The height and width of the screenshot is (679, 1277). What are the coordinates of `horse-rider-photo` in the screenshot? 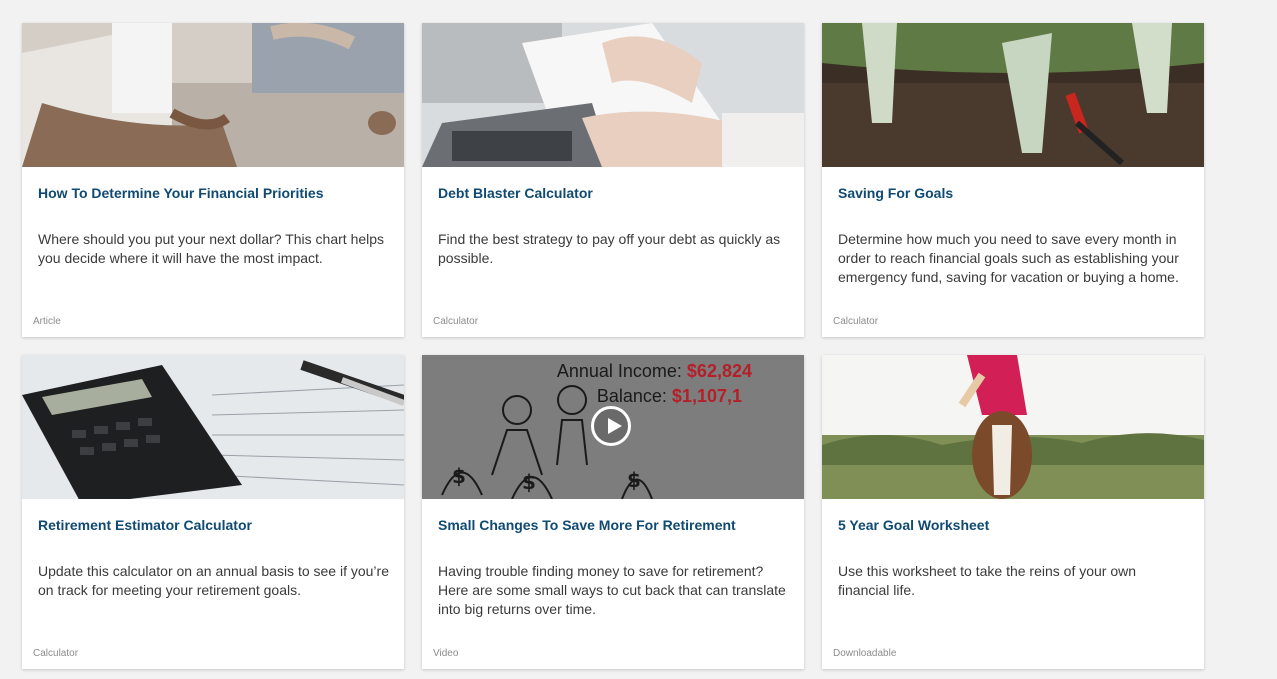 It's located at (1013, 427).